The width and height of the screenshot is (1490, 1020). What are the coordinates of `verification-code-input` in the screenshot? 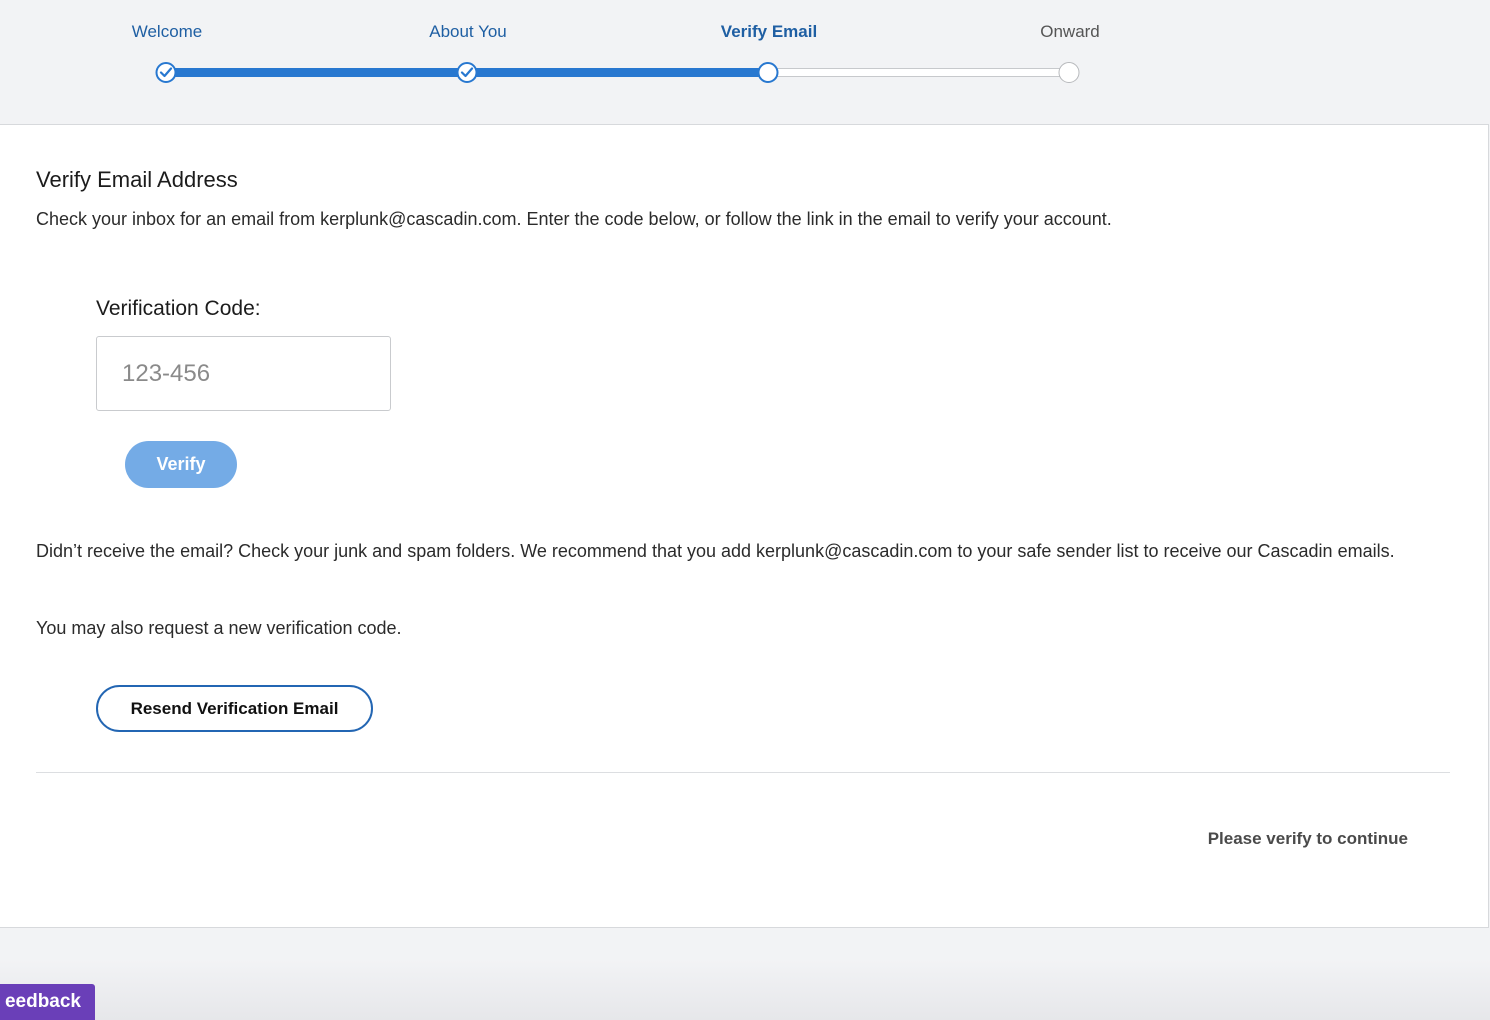 It's located at (243, 373).